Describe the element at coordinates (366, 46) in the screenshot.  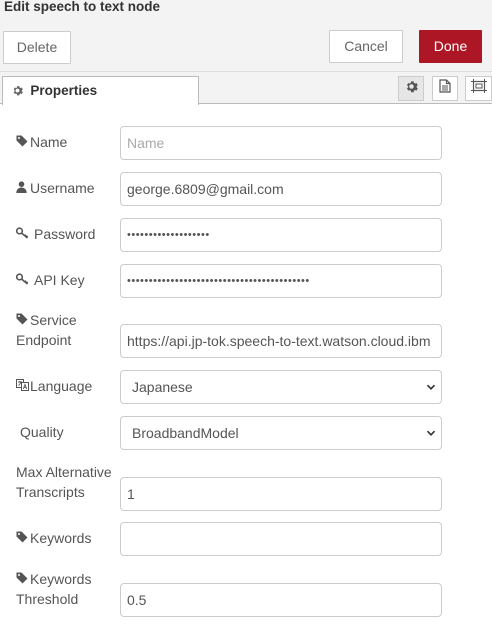
I see `cancel-button: Cancel` at that location.